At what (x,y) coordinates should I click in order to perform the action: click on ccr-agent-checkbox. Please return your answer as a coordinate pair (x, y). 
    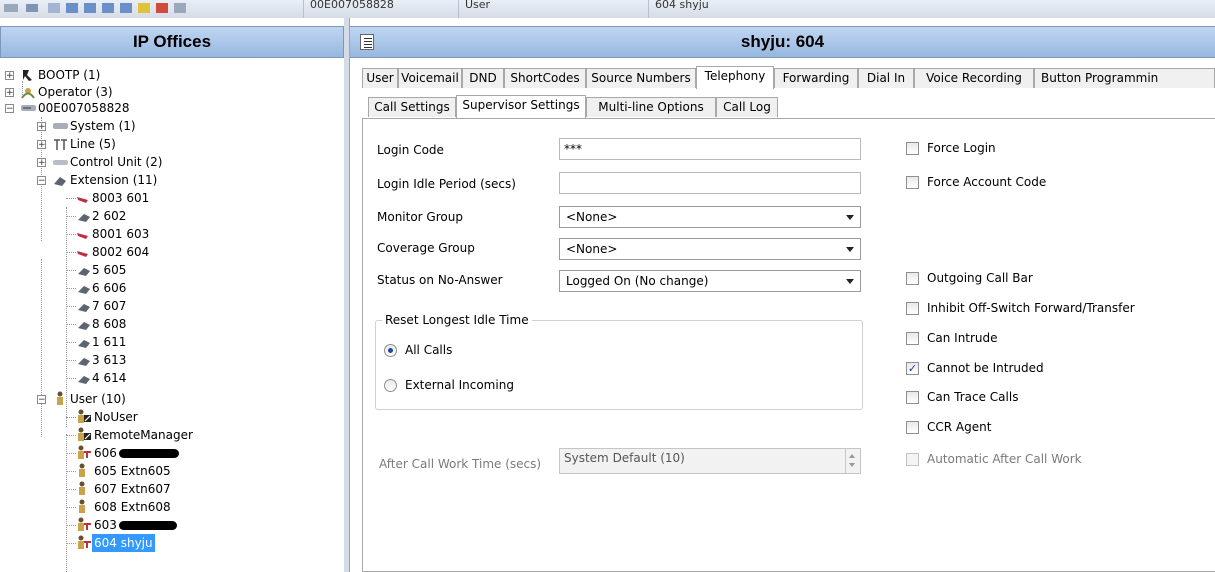
    Looking at the image, I should click on (912, 427).